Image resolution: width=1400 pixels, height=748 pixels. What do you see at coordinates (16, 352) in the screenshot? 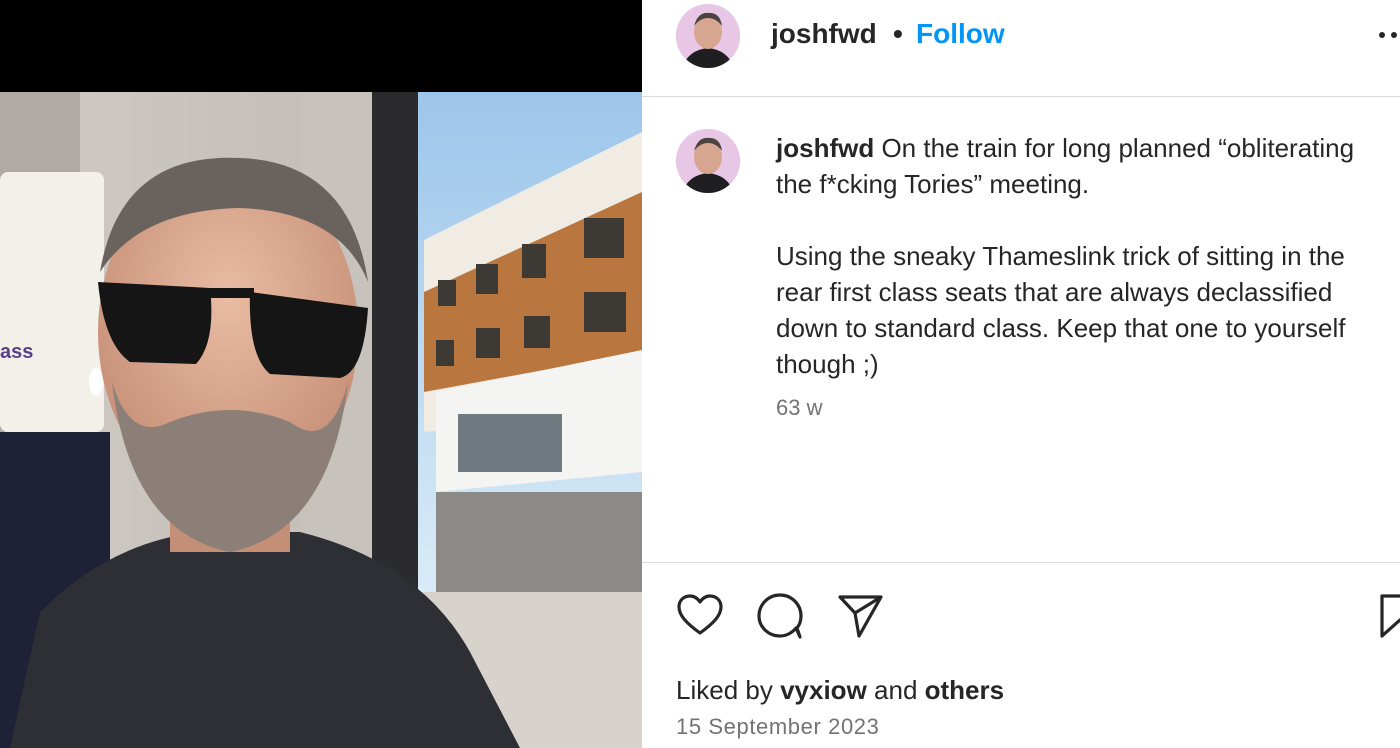
I see `seat-label: ass` at bounding box center [16, 352].